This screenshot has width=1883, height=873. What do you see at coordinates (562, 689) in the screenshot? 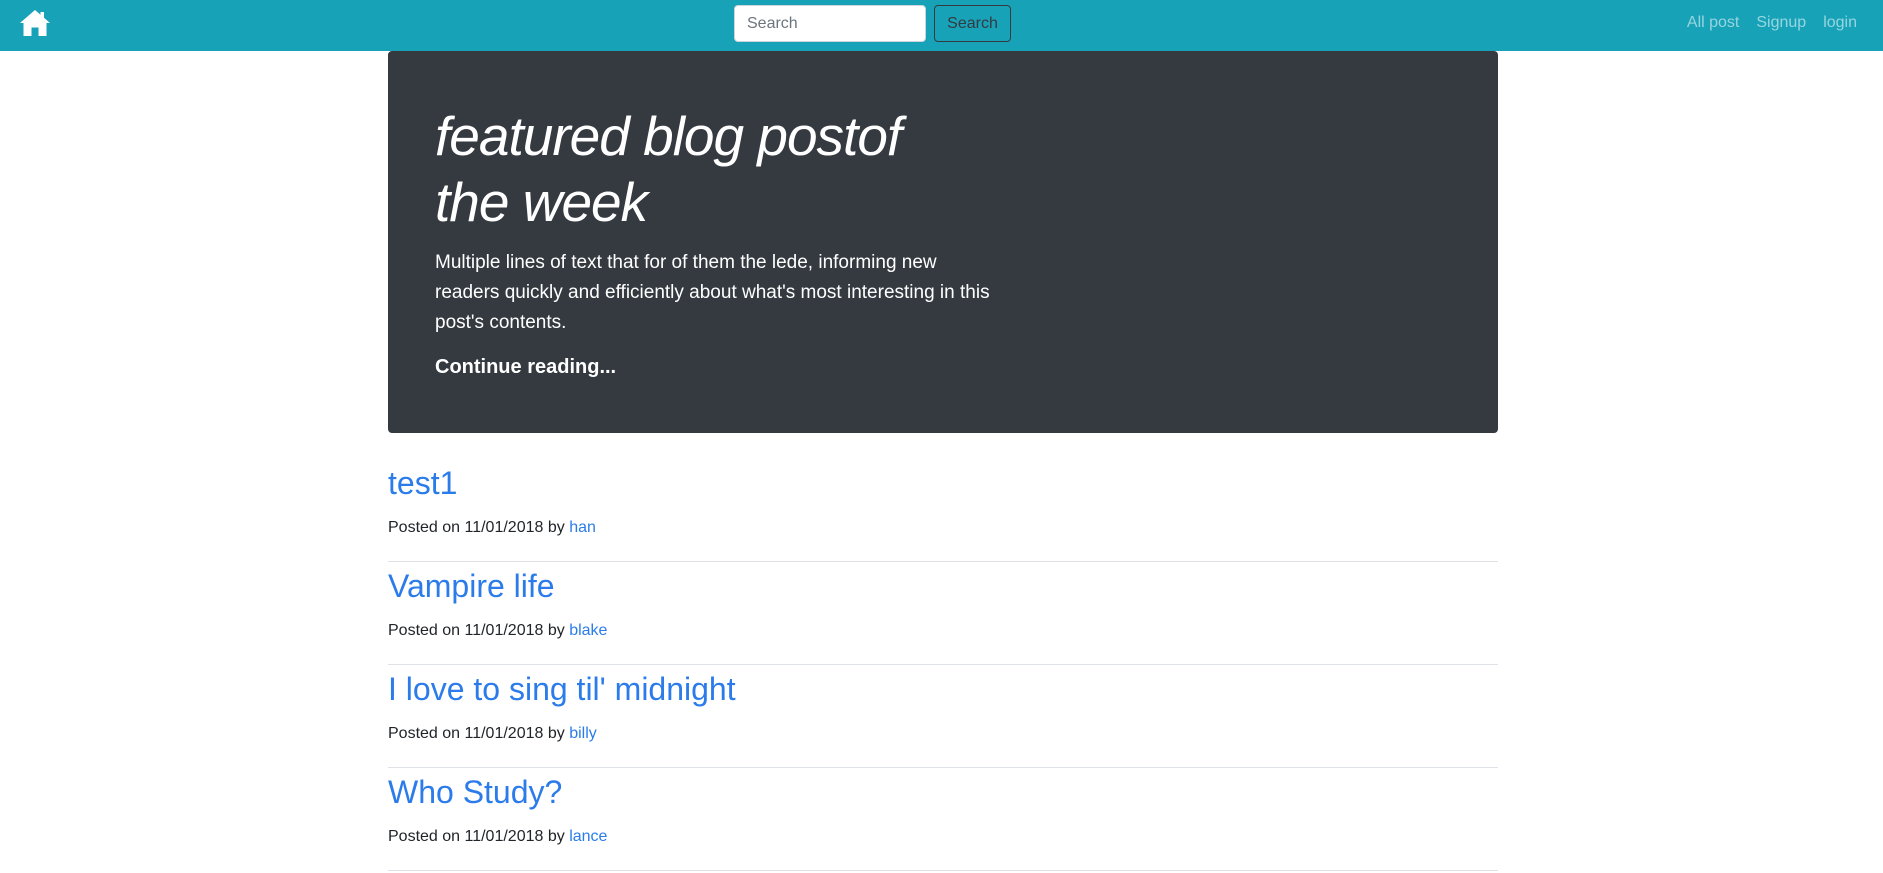
I see `post-title-link: I love to sing til' midnight` at bounding box center [562, 689].